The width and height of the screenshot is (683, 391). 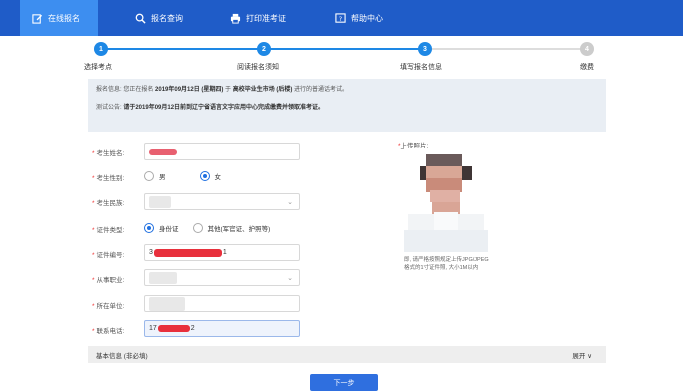 I want to click on occupation-label: * 从事职业:, so click(x=108, y=280).